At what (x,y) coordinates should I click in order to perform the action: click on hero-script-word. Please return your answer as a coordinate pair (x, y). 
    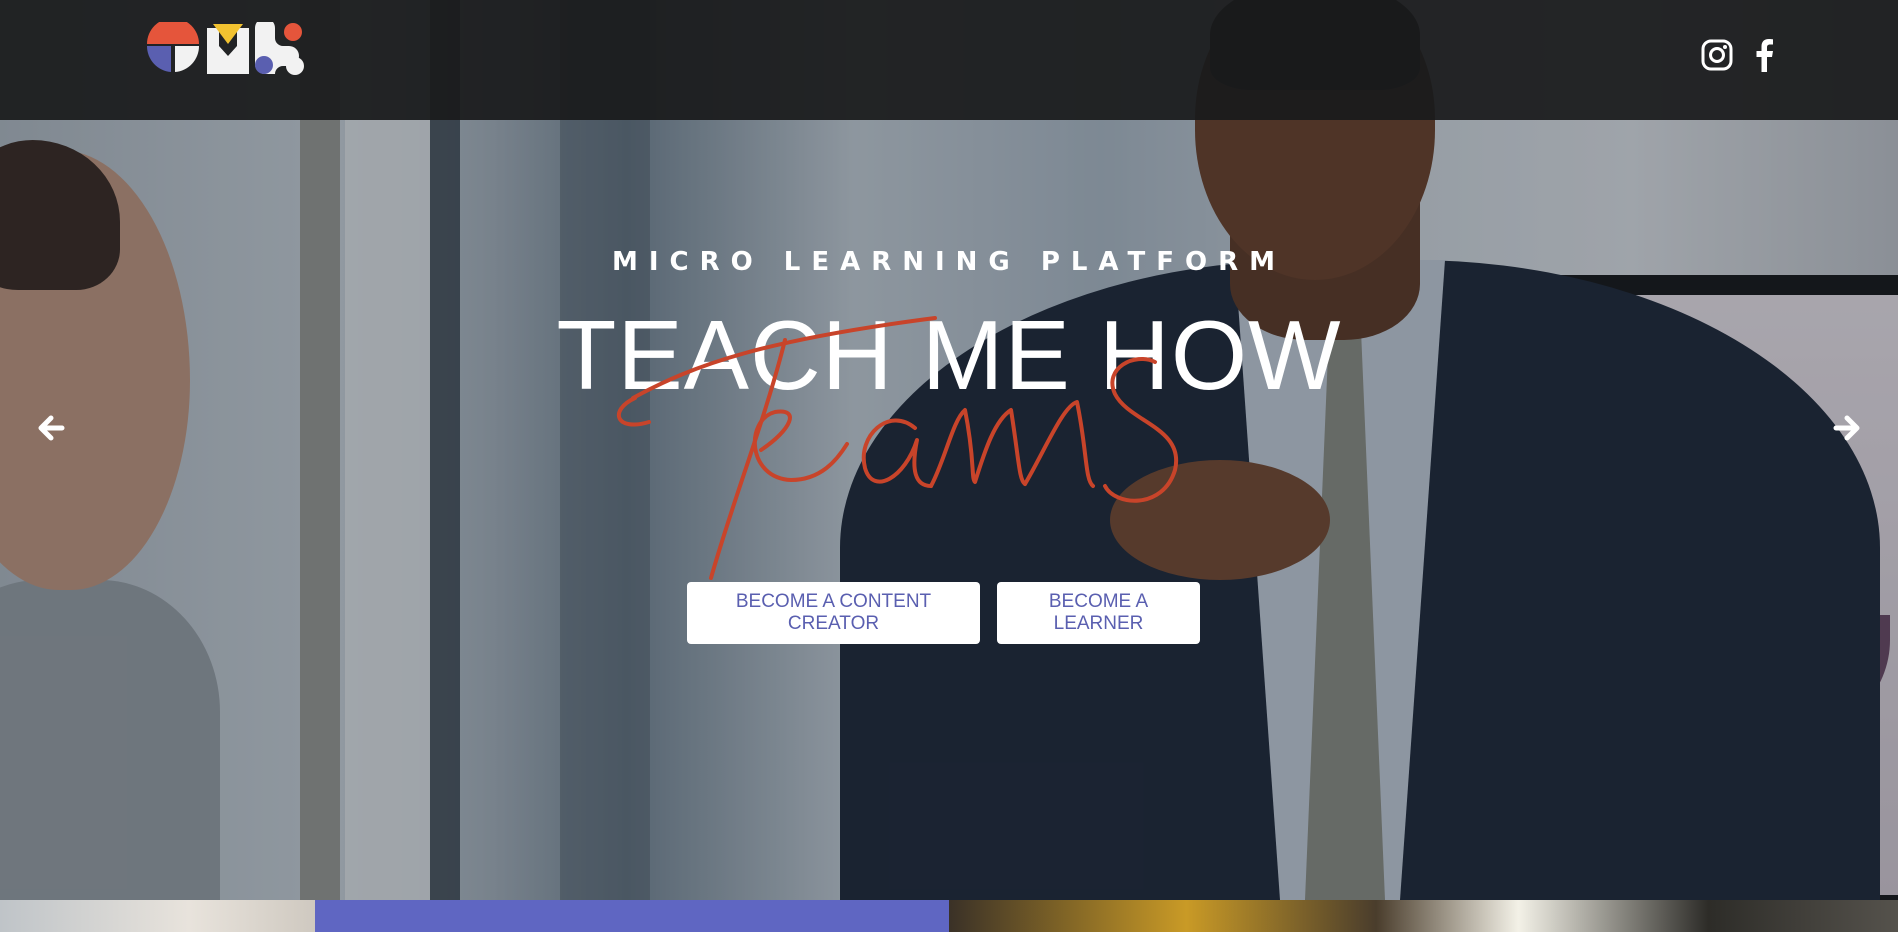
    Looking at the image, I should click on (897, 448).